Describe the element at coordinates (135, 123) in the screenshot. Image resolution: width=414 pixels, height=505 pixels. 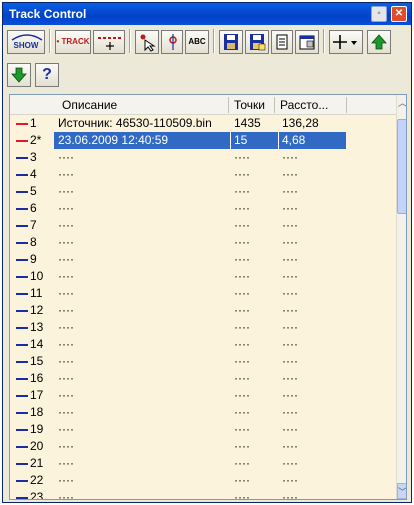
I see `track-description: Источник: 46530-110509.bin` at that location.